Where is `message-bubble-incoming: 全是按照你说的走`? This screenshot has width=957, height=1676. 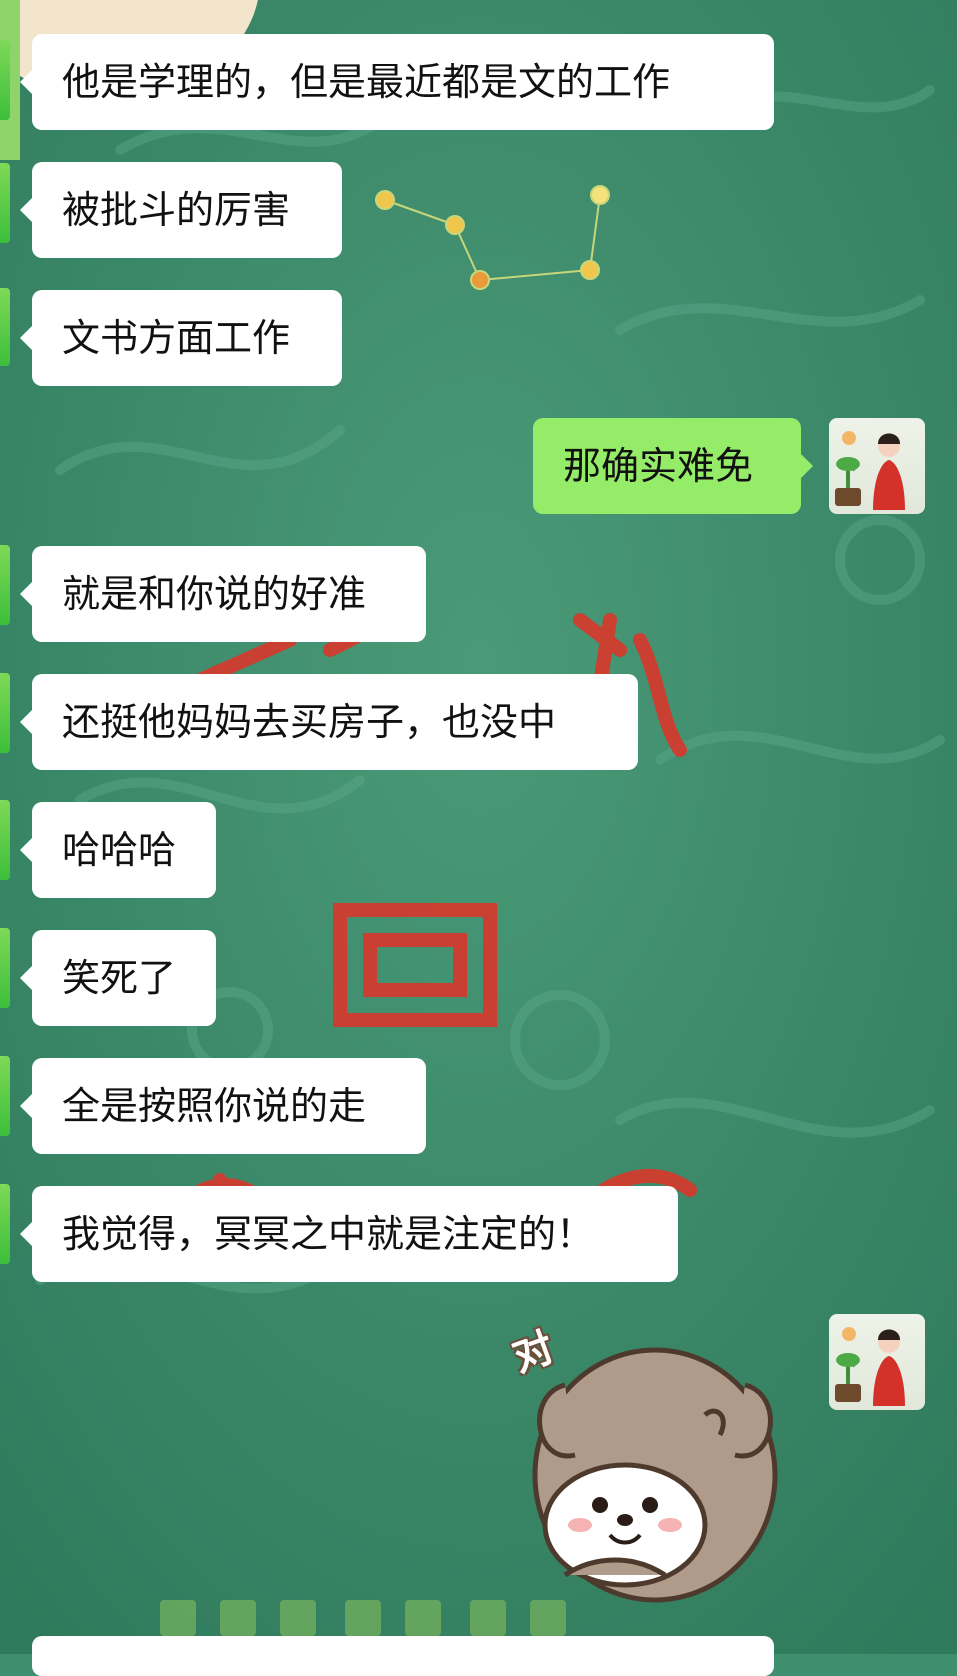 message-bubble-incoming: 全是按照你说的走 is located at coordinates (223, 1106).